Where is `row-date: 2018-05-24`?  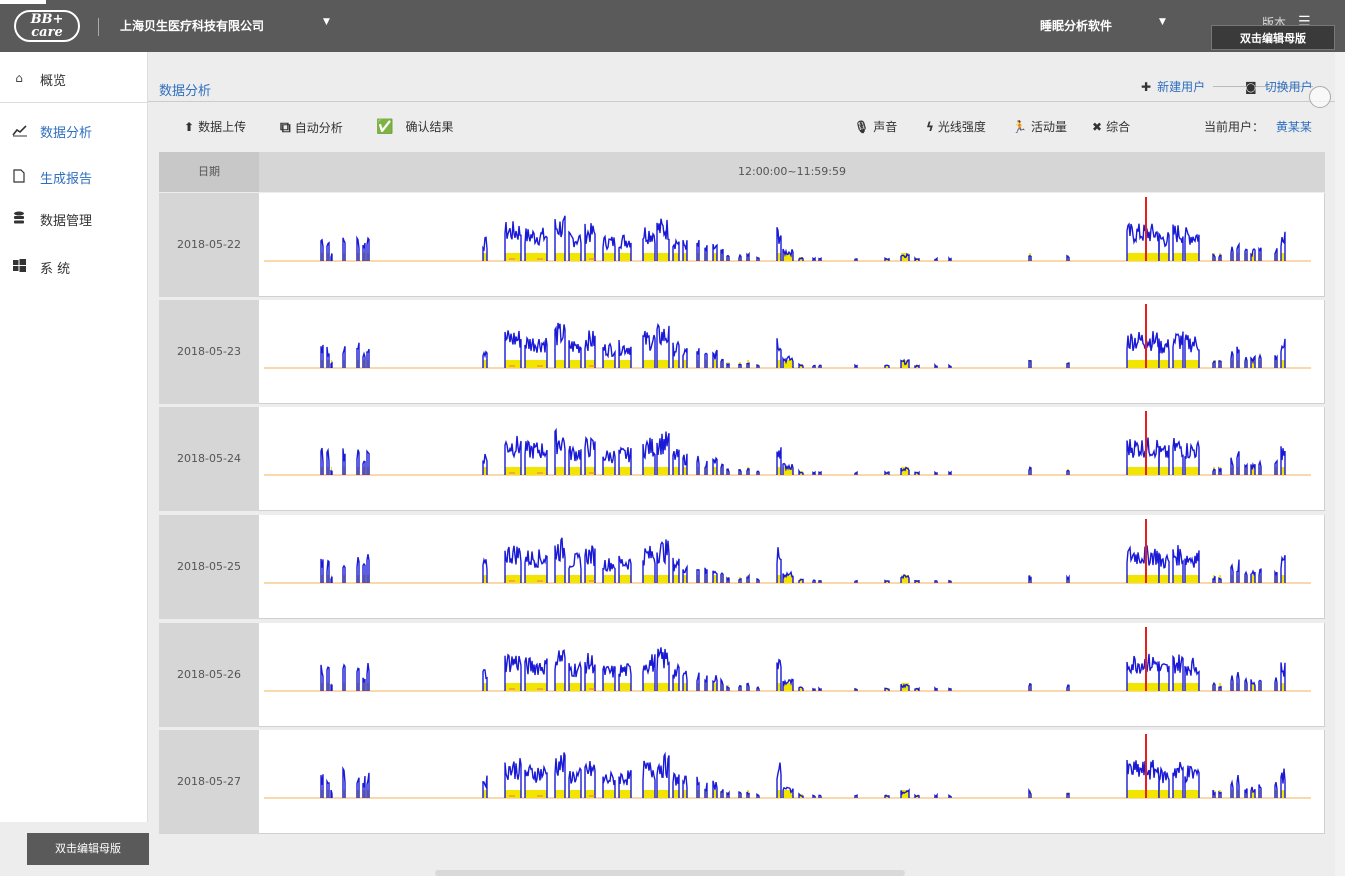 row-date: 2018-05-24 is located at coordinates (209, 459).